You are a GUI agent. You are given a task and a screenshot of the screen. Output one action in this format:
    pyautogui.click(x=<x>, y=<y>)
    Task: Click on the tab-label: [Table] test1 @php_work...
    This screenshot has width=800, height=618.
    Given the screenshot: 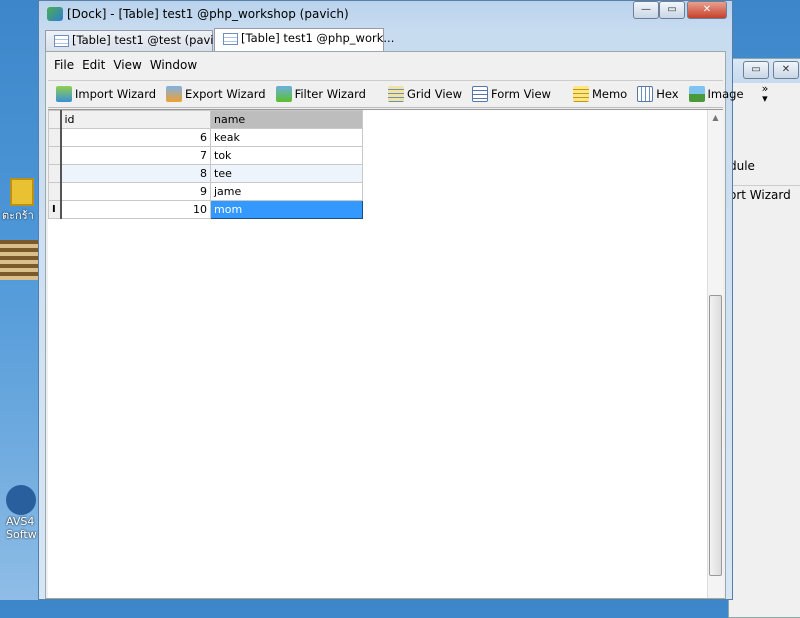 What is the action you would take?
    pyautogui.click(x=318, y=38)
    